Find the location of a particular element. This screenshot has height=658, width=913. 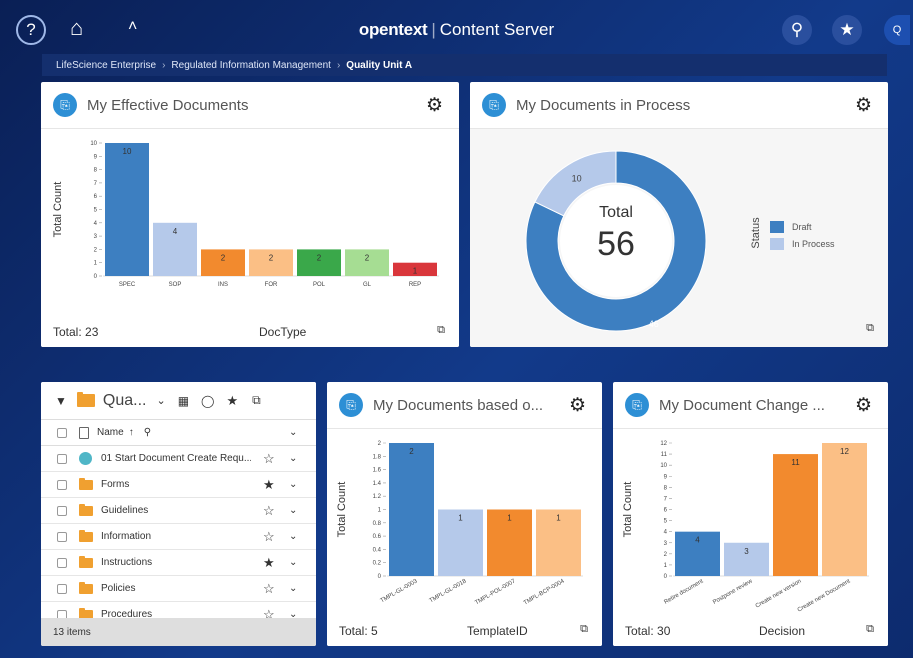

legend-label: Draft is located at coordinates (802, 227).